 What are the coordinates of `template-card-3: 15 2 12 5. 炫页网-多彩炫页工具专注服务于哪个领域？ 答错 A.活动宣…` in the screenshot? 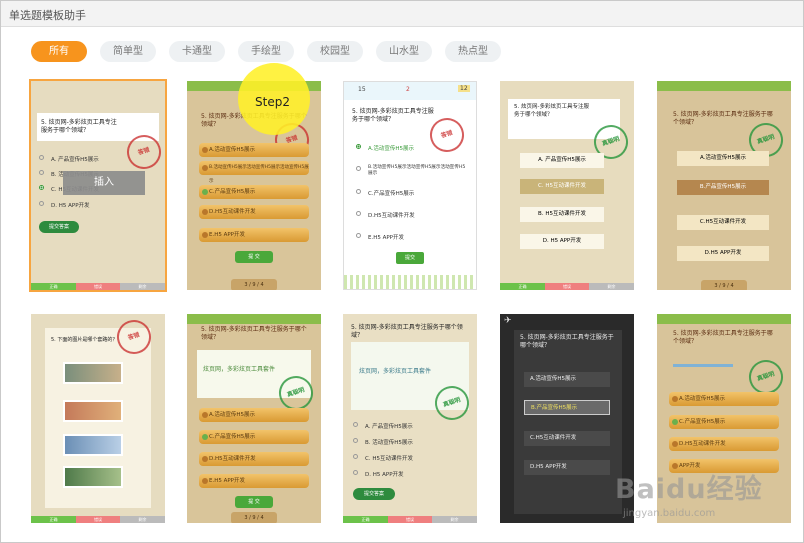 It's located at (410, 185).